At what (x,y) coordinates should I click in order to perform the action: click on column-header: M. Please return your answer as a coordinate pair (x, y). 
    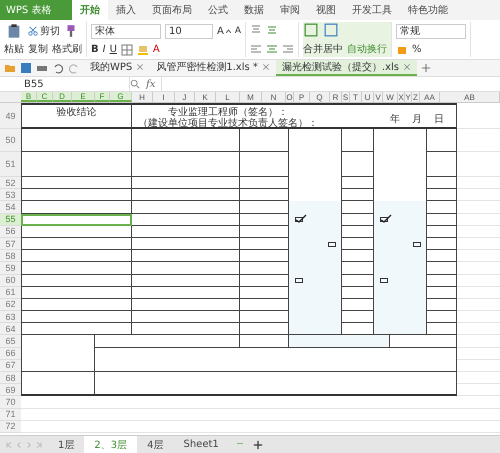
    Looking at the image, I should click on (251, 97).